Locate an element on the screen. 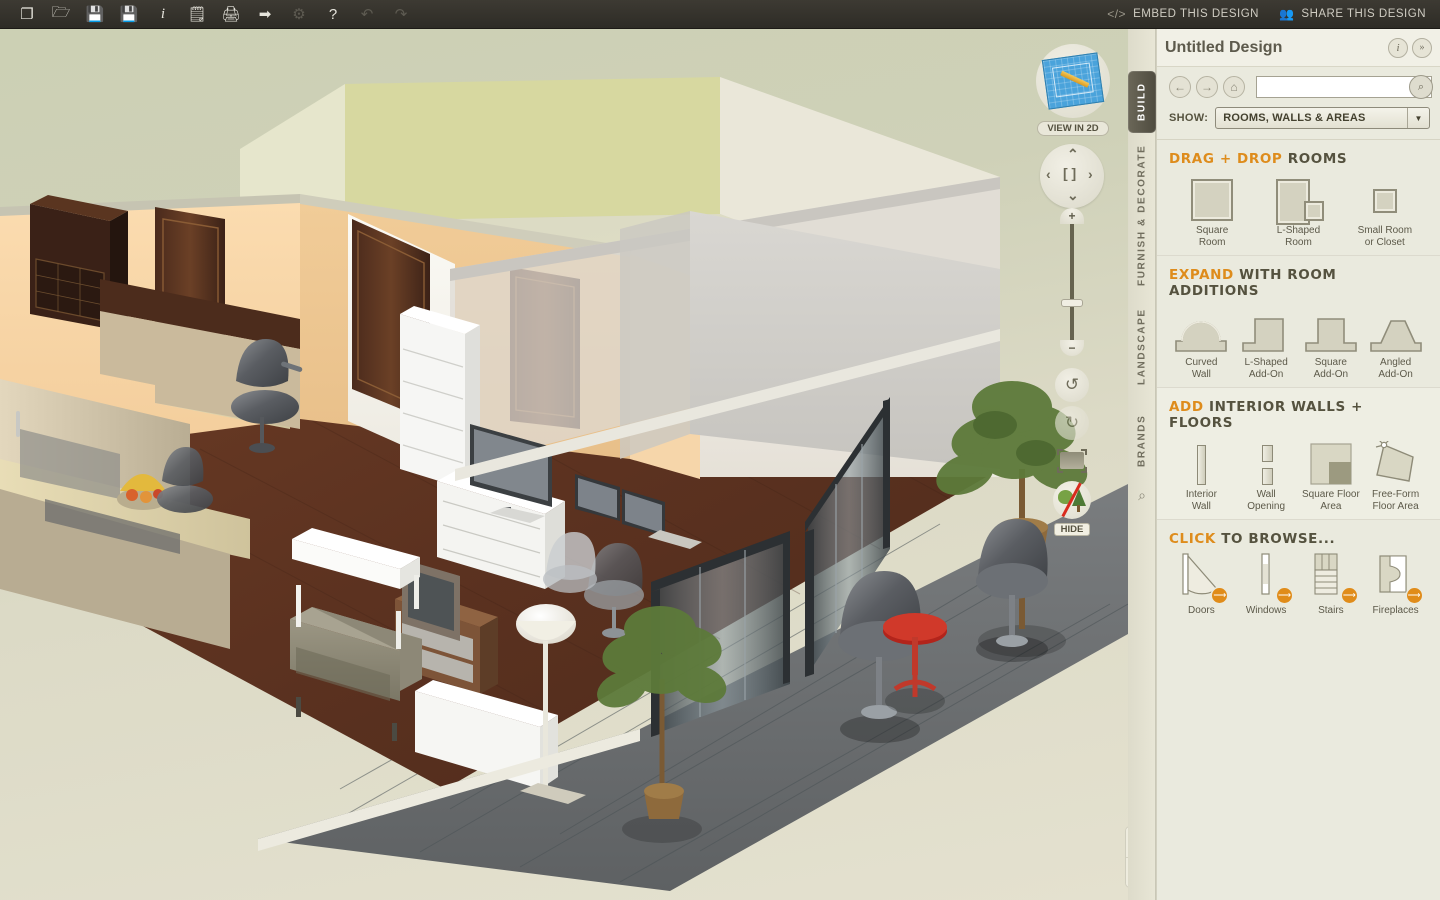 The width and height of the screenshot is (1440, 900). item-square-add-on: Square Add-On is located at coordinates (1331, 344).